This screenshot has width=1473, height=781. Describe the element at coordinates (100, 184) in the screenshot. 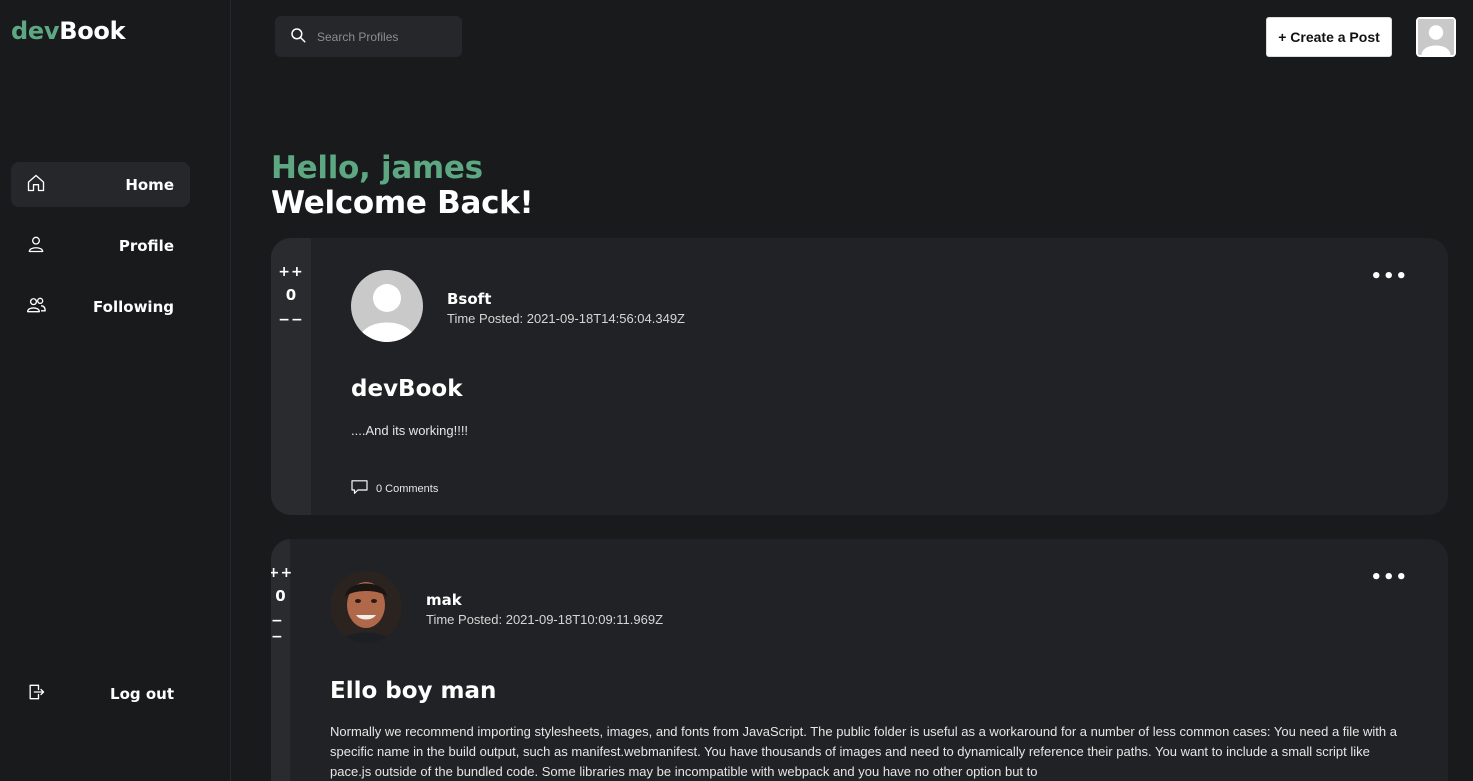

I see `sidebar-item-home: Home` at that location.